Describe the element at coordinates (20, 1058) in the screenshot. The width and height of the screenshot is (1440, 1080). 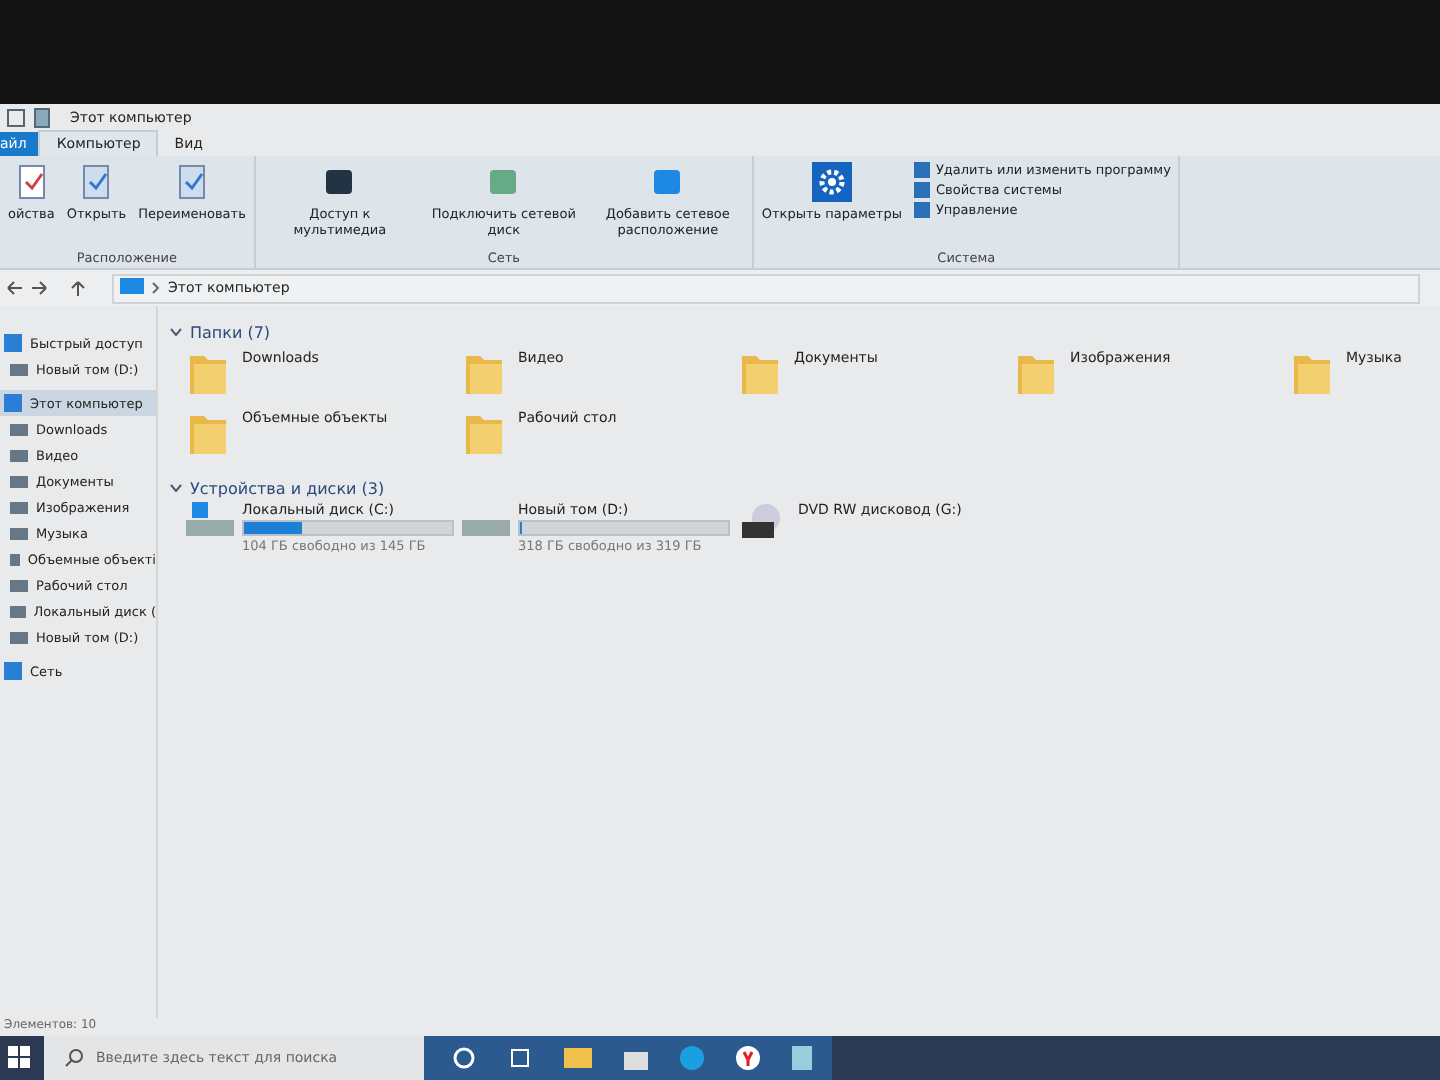
I see `start-icon` at that location.